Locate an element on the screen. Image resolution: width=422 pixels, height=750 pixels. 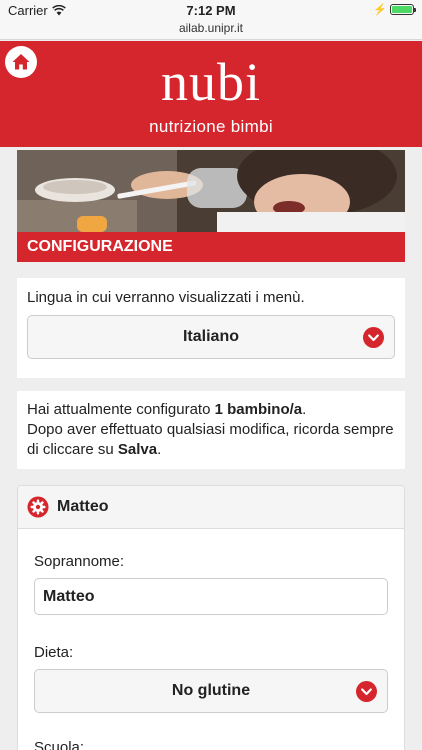
battery-charging-icon: ⚡ is located at coordinates (380, 10).